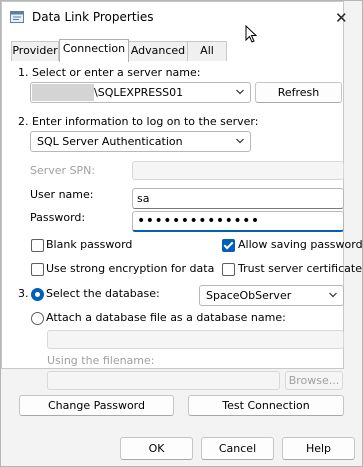  I want to click on tab-provider-label: Provider, so click(35, 50).